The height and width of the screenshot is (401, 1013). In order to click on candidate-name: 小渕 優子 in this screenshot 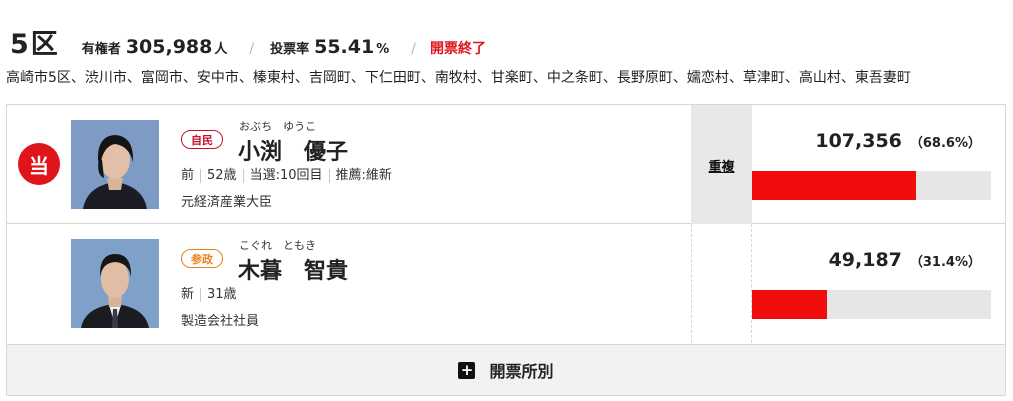, I will do `click(293, 152)`.